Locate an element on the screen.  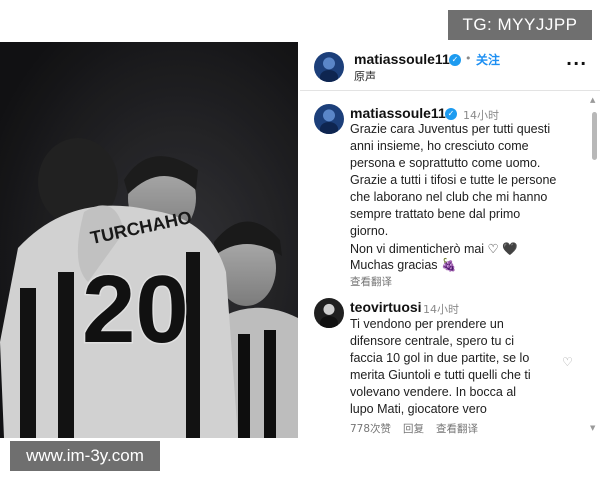
comment-line: difensore centrale, spero tu ci is located at coordinates (432, 341).